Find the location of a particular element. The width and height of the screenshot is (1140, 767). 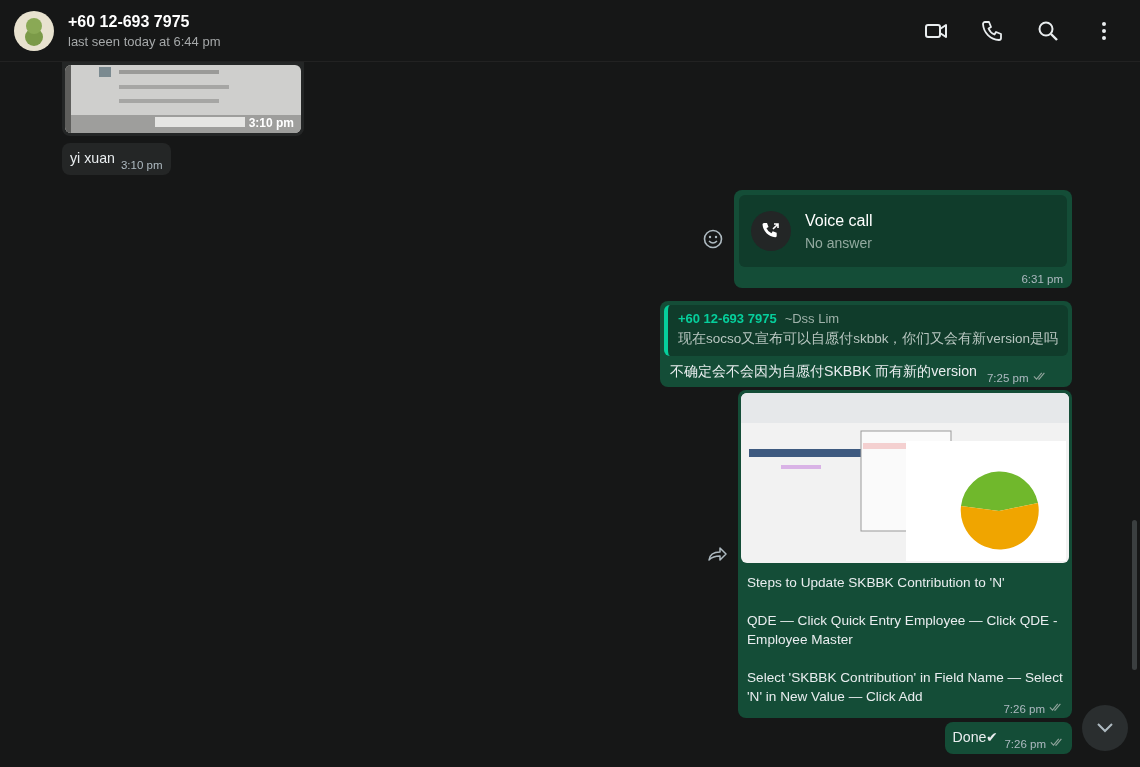

quote-sender-name: ~Dss Lim is located at coordinates (812, 318).